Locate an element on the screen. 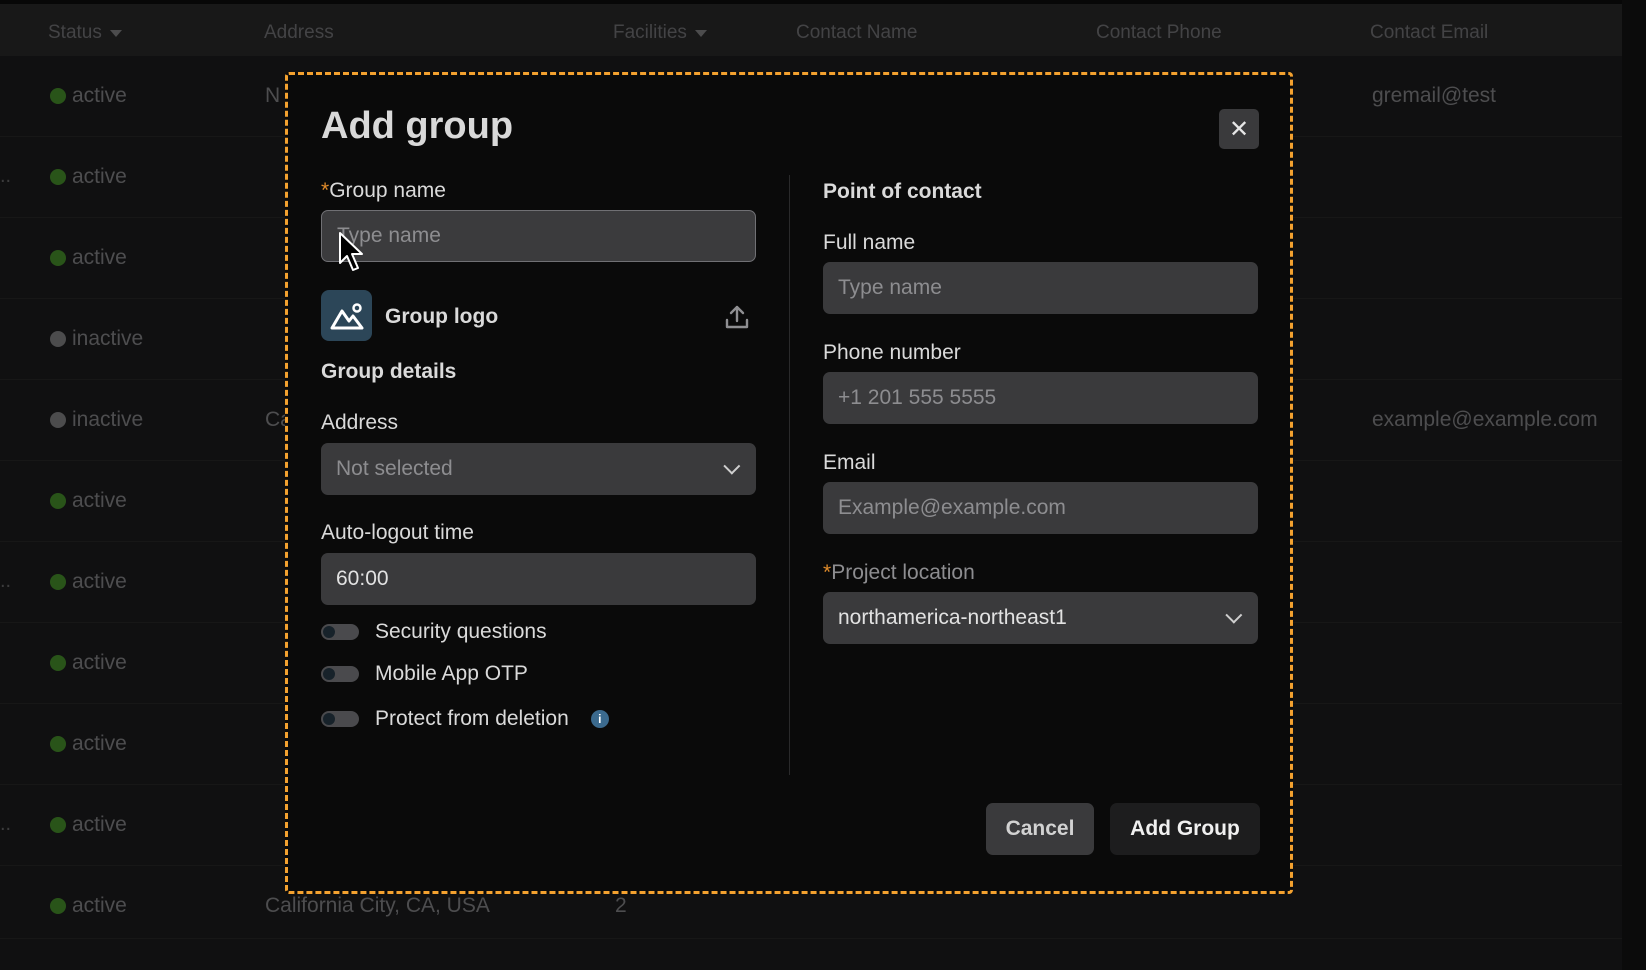 The height and width of the screenshot is (970, 1646). address-select: Not selected is located at coordinates (538, 469).